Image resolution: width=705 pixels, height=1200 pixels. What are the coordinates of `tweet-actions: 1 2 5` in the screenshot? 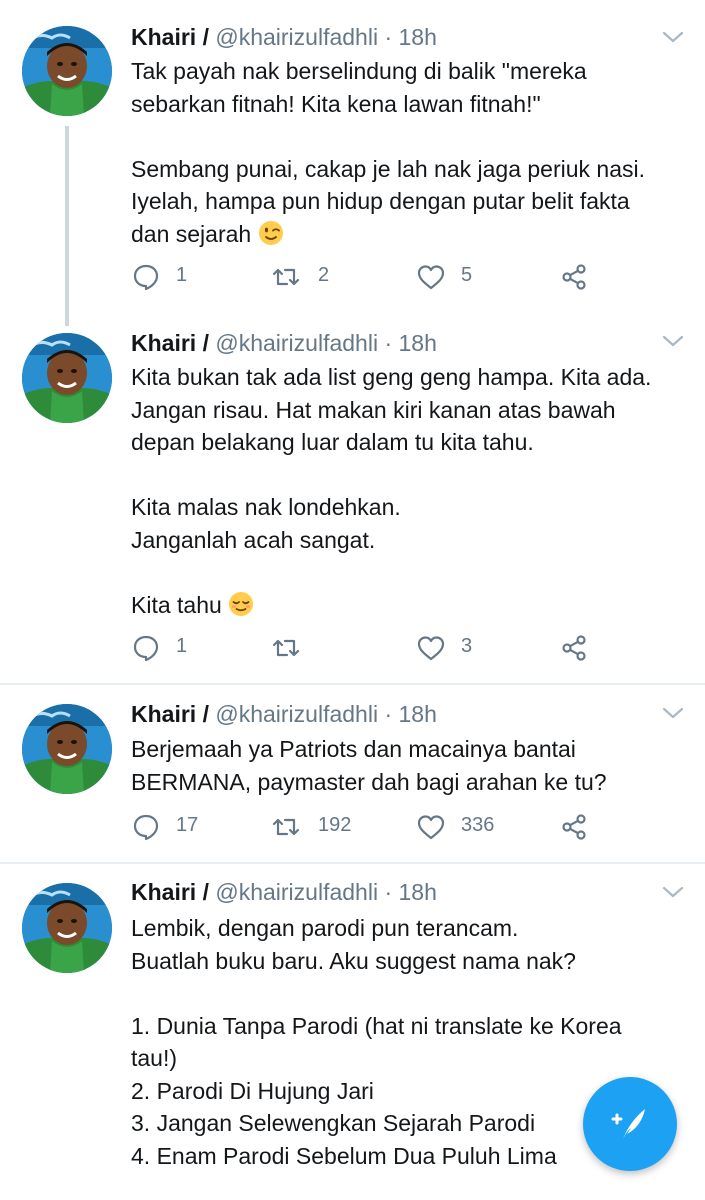 It's located at (366, 277).